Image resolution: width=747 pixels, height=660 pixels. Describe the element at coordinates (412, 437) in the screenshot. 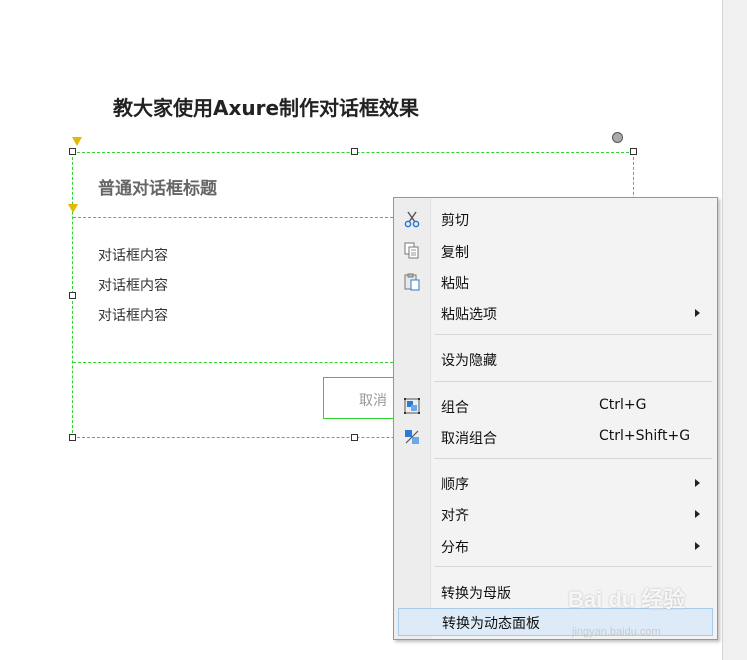

I see `ungroup-icon` at that location.